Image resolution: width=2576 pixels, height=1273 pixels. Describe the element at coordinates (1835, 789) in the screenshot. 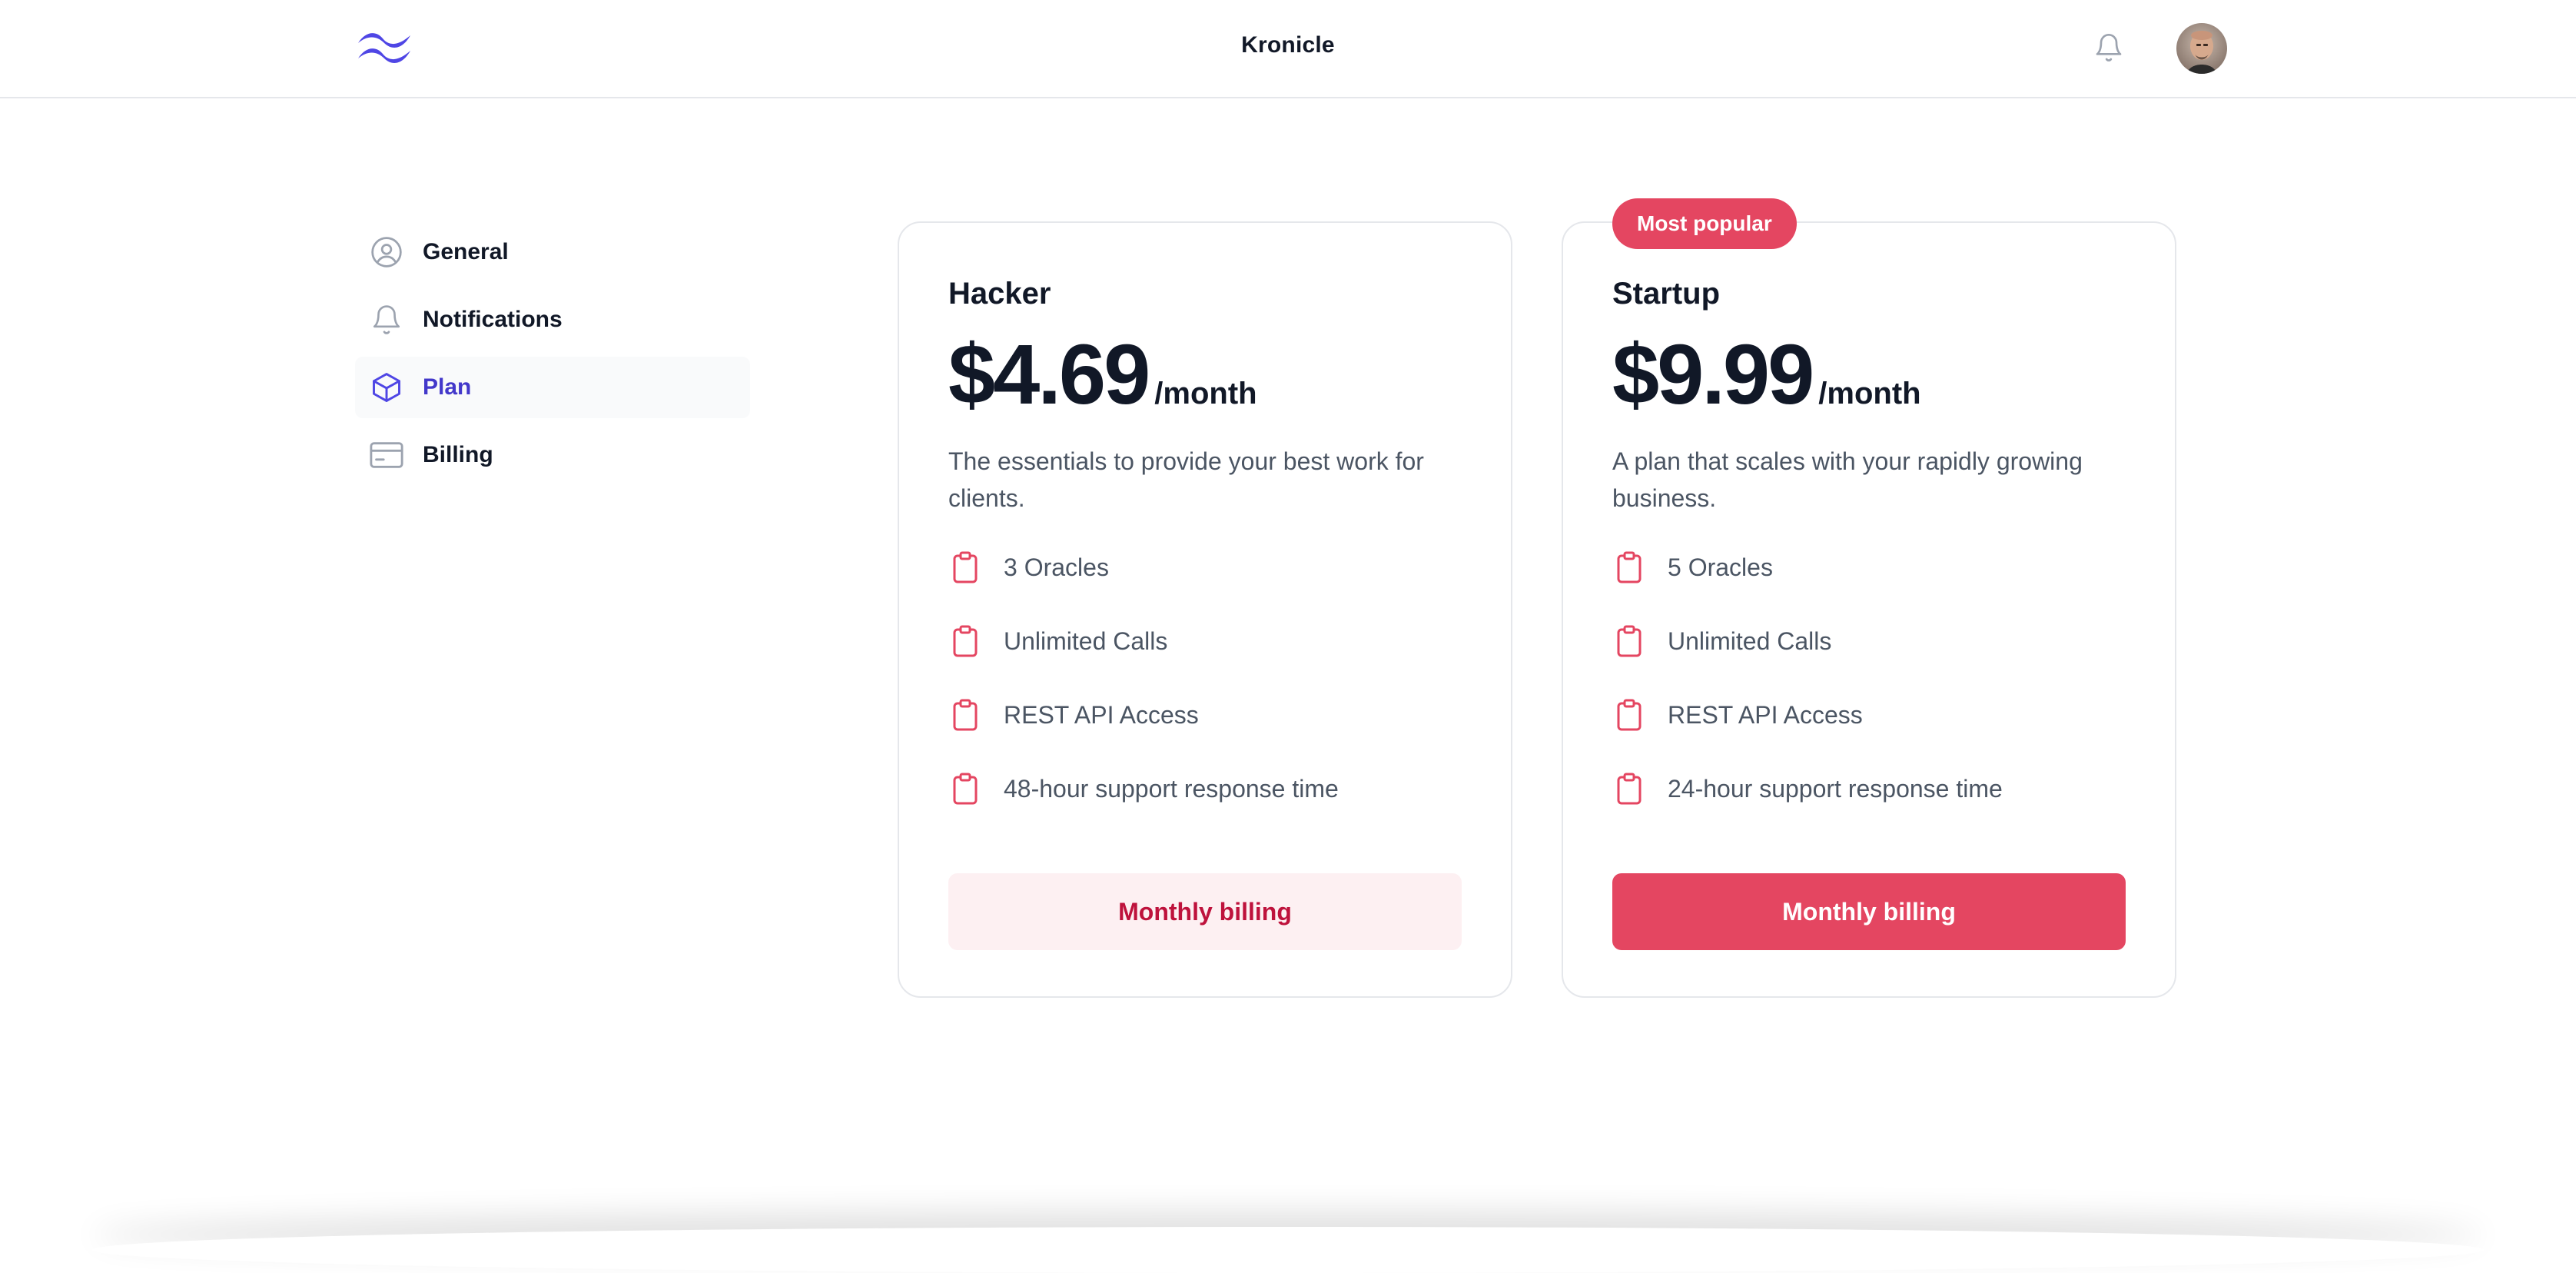

I see `feature-text: 24-hour support response time` at that location.